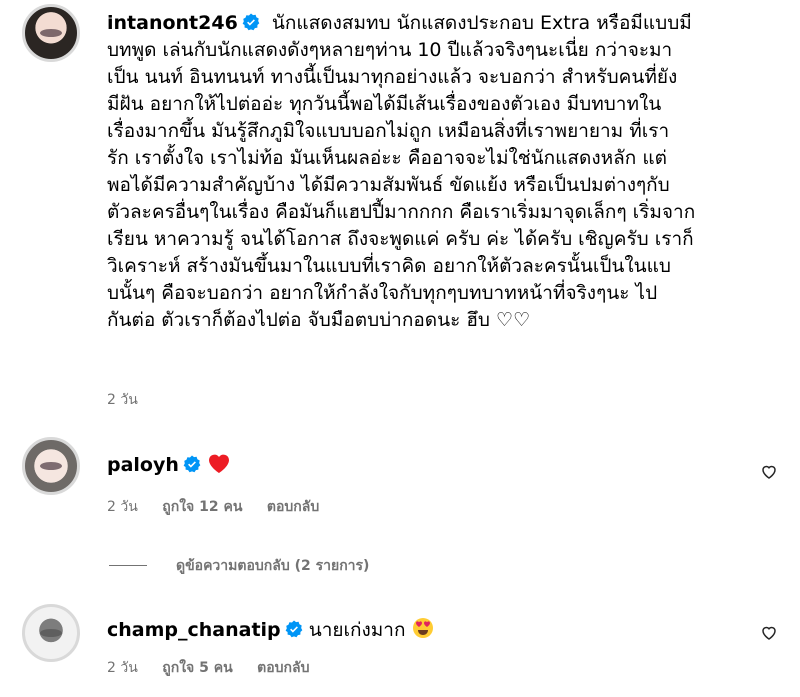  I want to click on view-replies-button: ดูข้อความตอบกลับ (2 รายการ), so click(272, 566).